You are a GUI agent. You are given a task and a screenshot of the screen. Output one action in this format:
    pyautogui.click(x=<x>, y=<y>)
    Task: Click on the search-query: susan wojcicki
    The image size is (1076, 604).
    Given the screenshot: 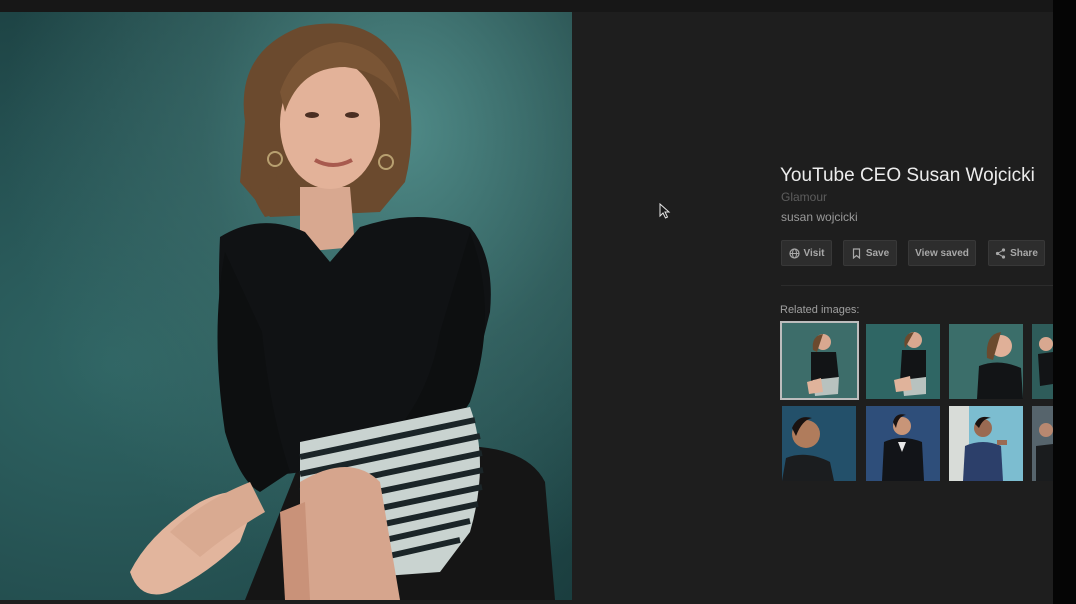 What is the action you would take?
    pyautogui.click(x=819, y=217)
    